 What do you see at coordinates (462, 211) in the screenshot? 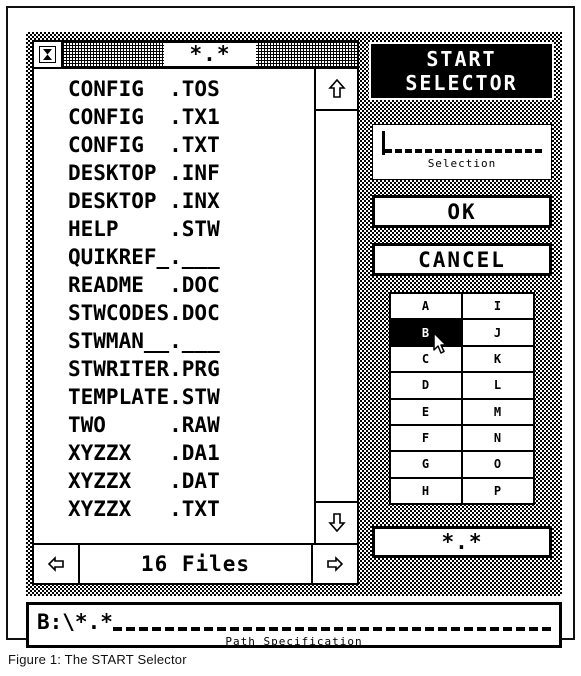
I see `ok-button: OK` at bounding box center [462, 211].